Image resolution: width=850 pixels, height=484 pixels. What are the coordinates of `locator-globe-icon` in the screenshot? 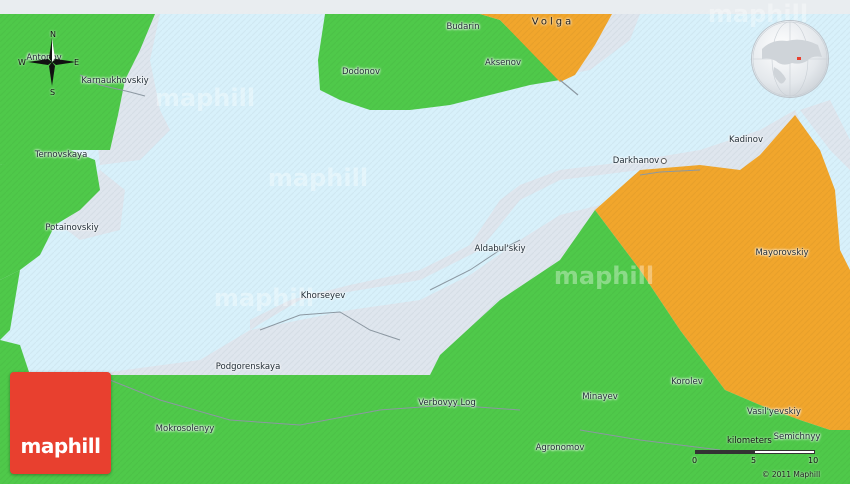 It's located at (790, 59).